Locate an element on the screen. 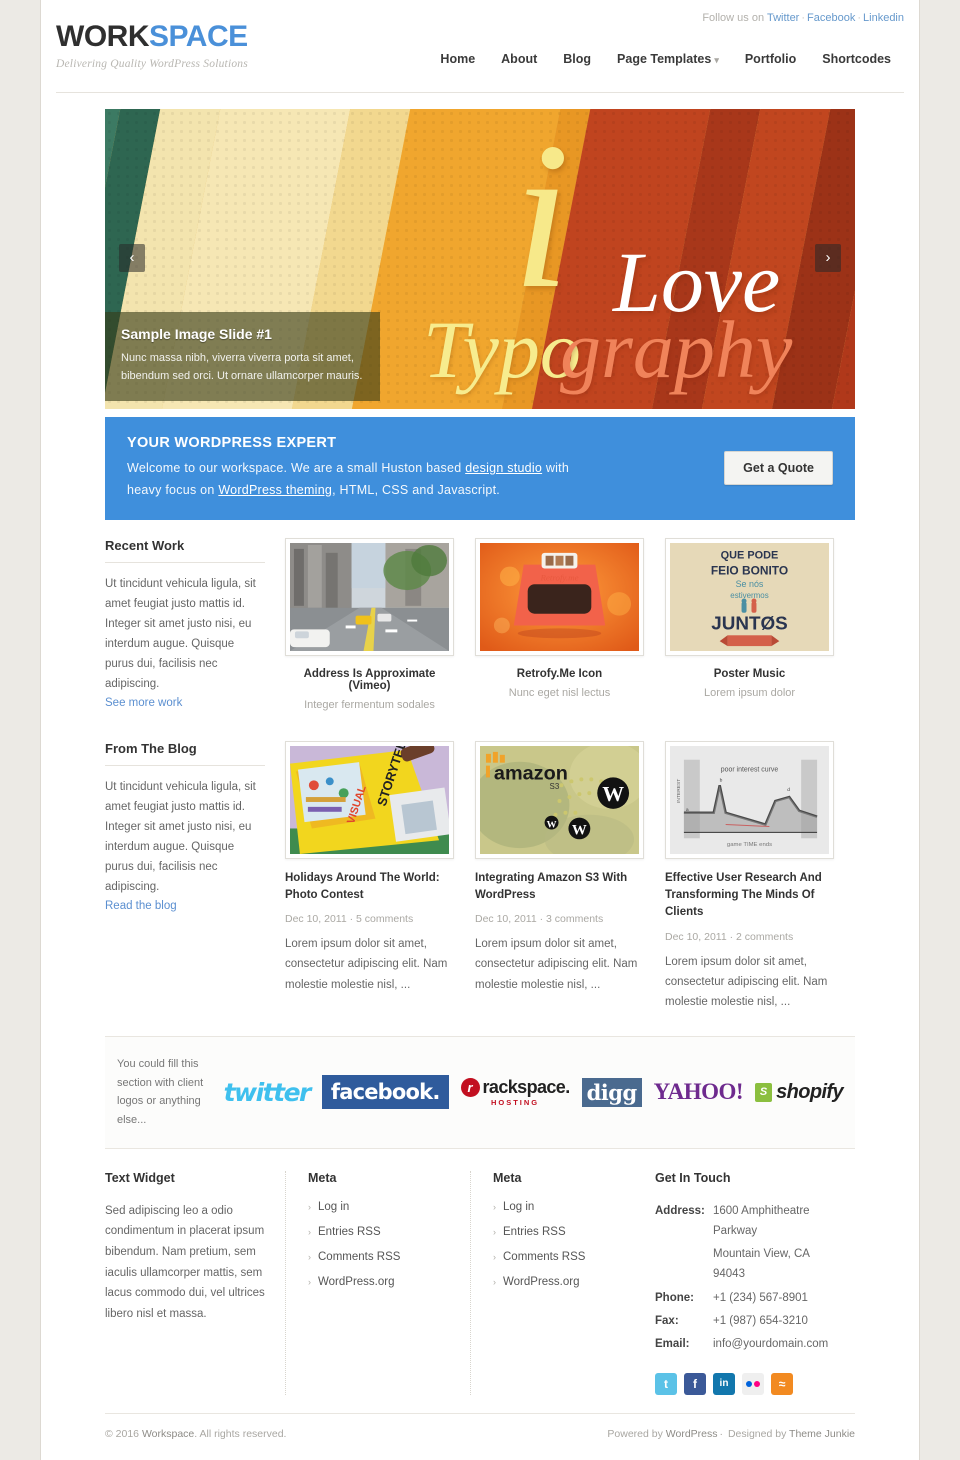 The image size is (960, 1460). meta2-link-entries-rss: Entries RSS is located at coordinates (534, 1232).